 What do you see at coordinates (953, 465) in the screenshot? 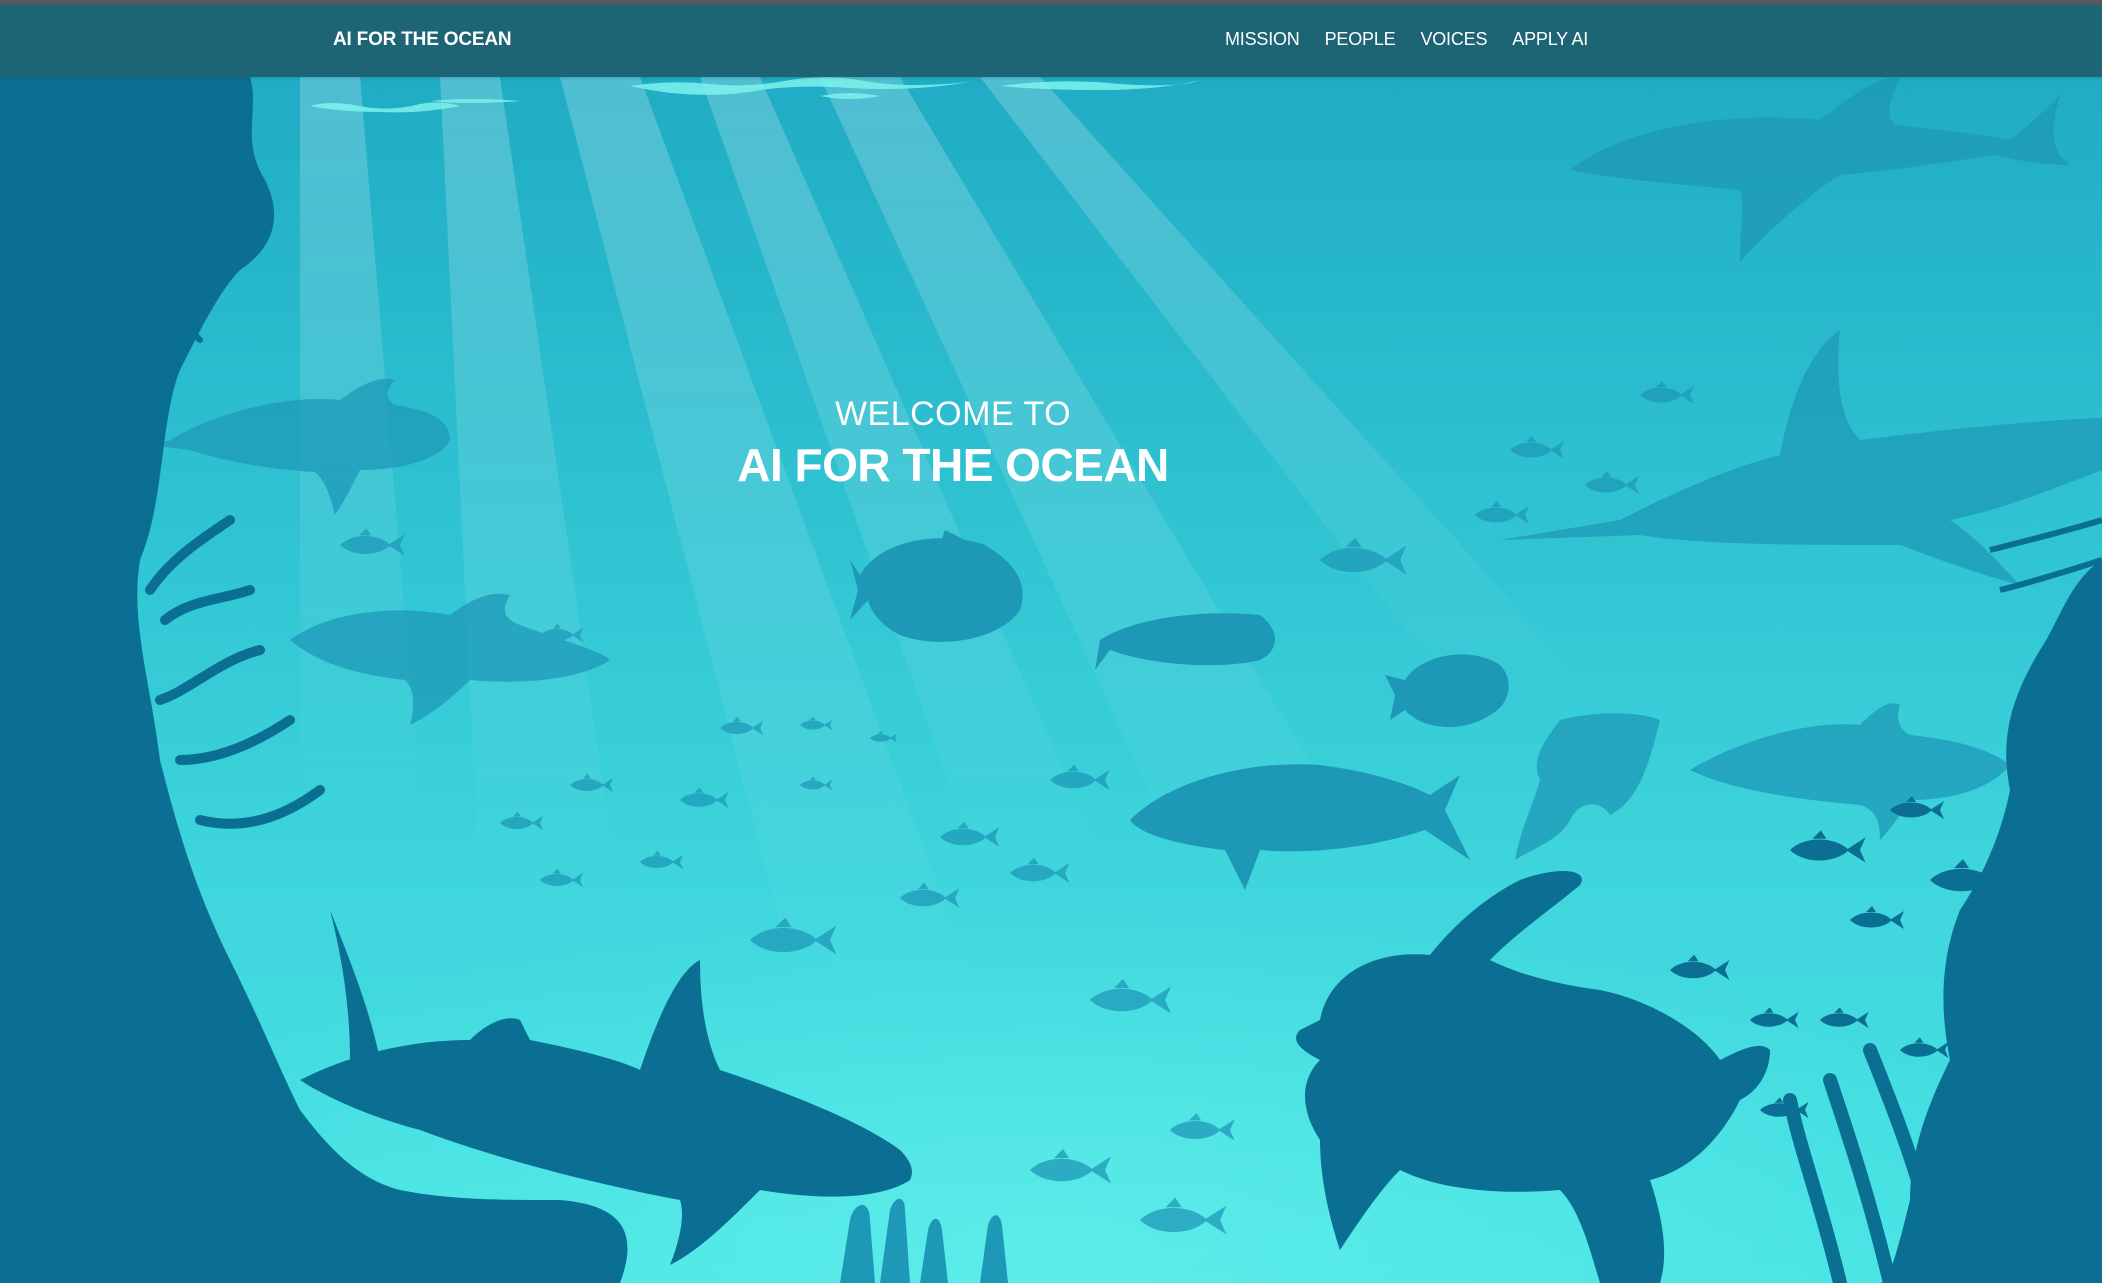
I see `hero-title: AI FOR THE OCEAN` at bounding box center [953, 465].